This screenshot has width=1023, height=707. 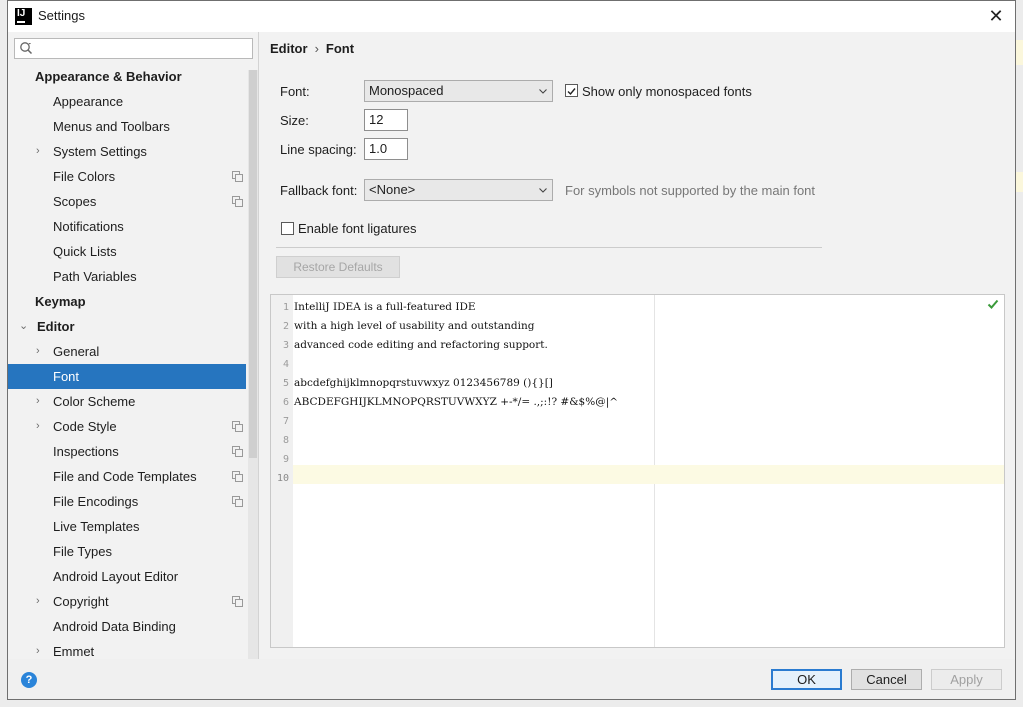 I want to click on breadcrumb-current: Font, so click(x=340, y=48).